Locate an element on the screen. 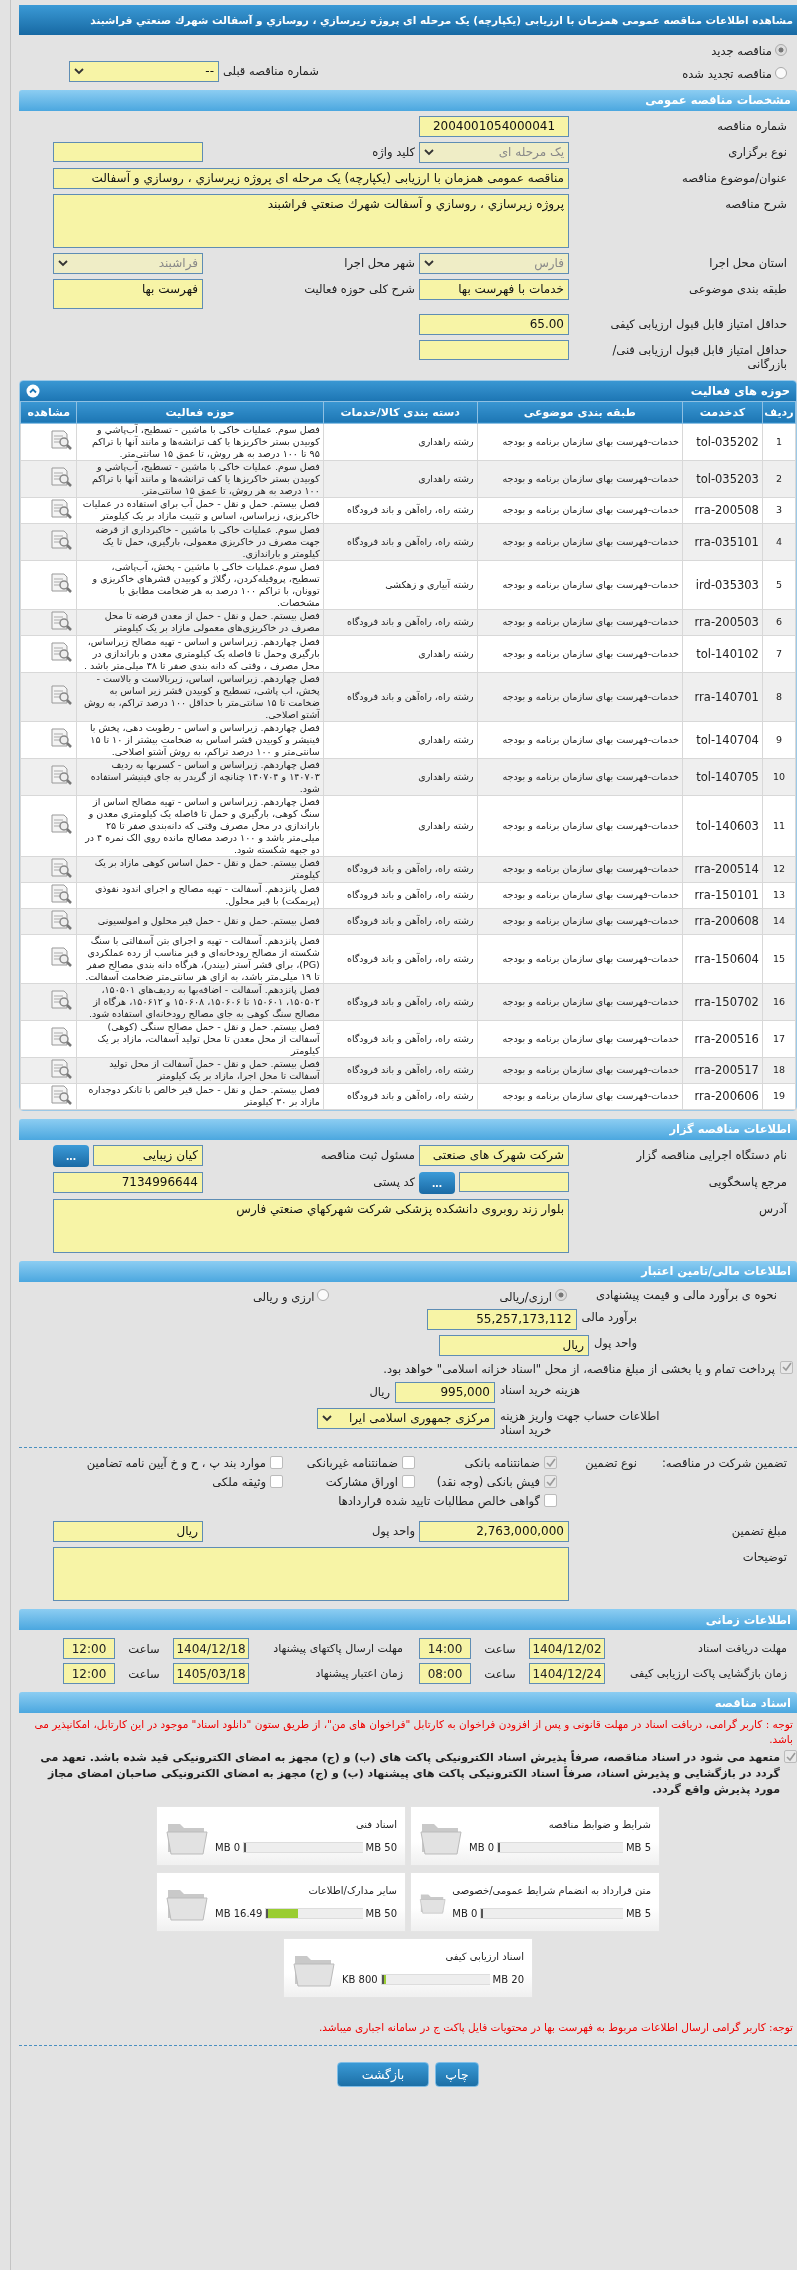  date-field: 1404/12/02 is located at coordinates (567, 1649).